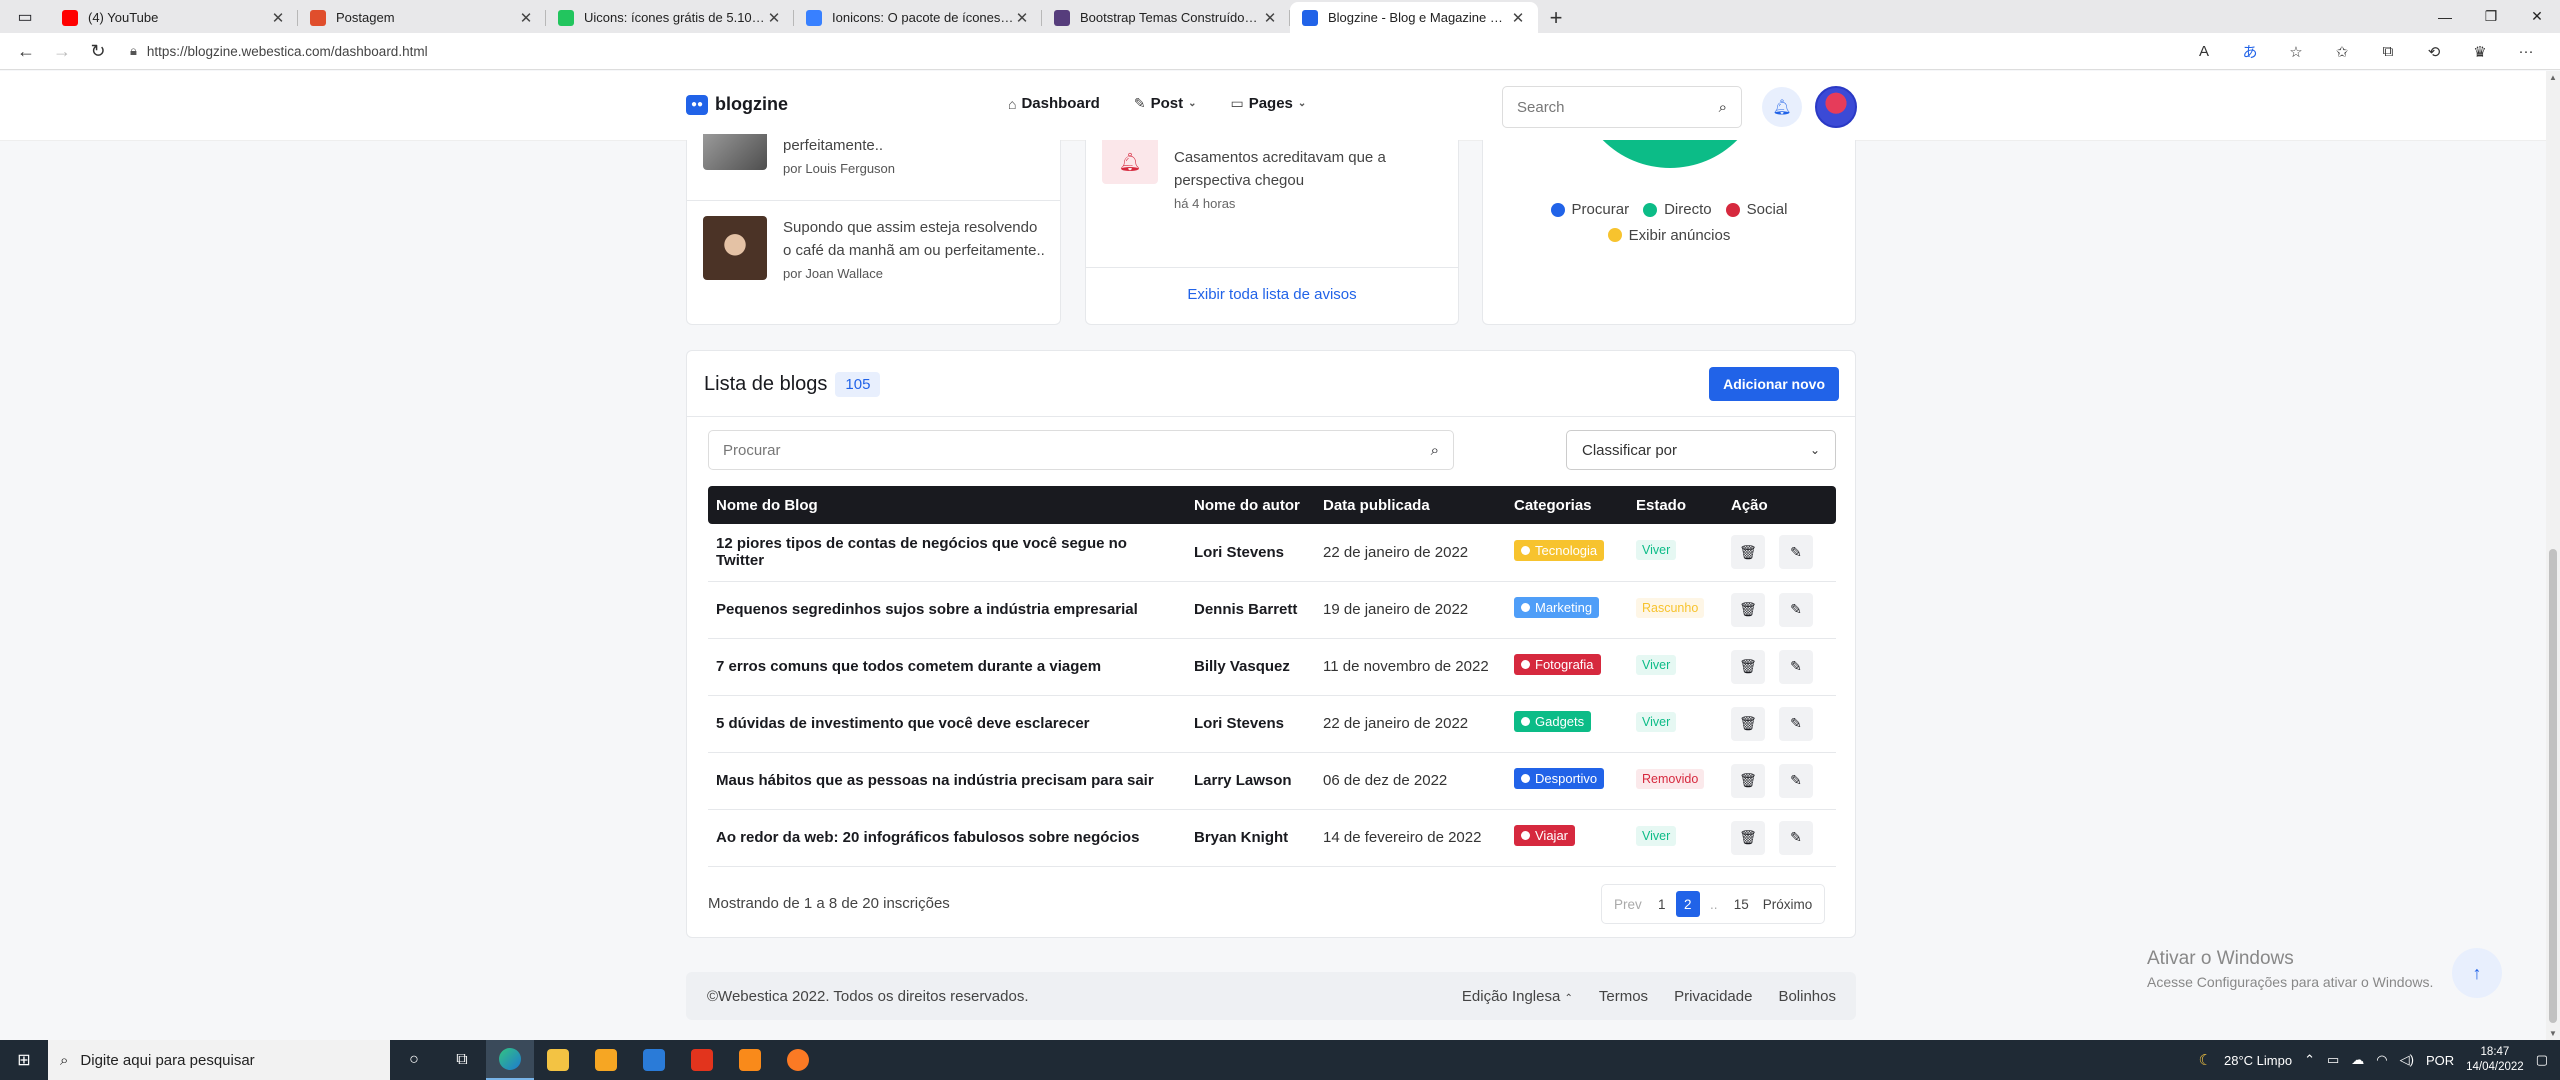  What do you see at coordinates (1628, 904) in the screenshot?
I see `prev-page: Prev` at bounding box center [1628, 904].